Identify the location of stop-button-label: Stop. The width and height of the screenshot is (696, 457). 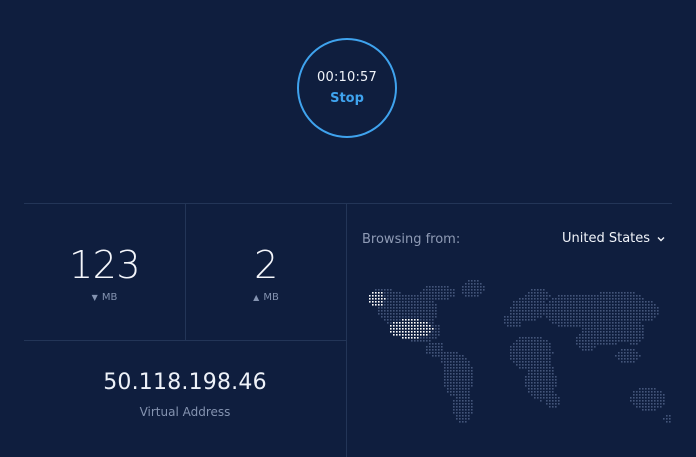
(347, 98).